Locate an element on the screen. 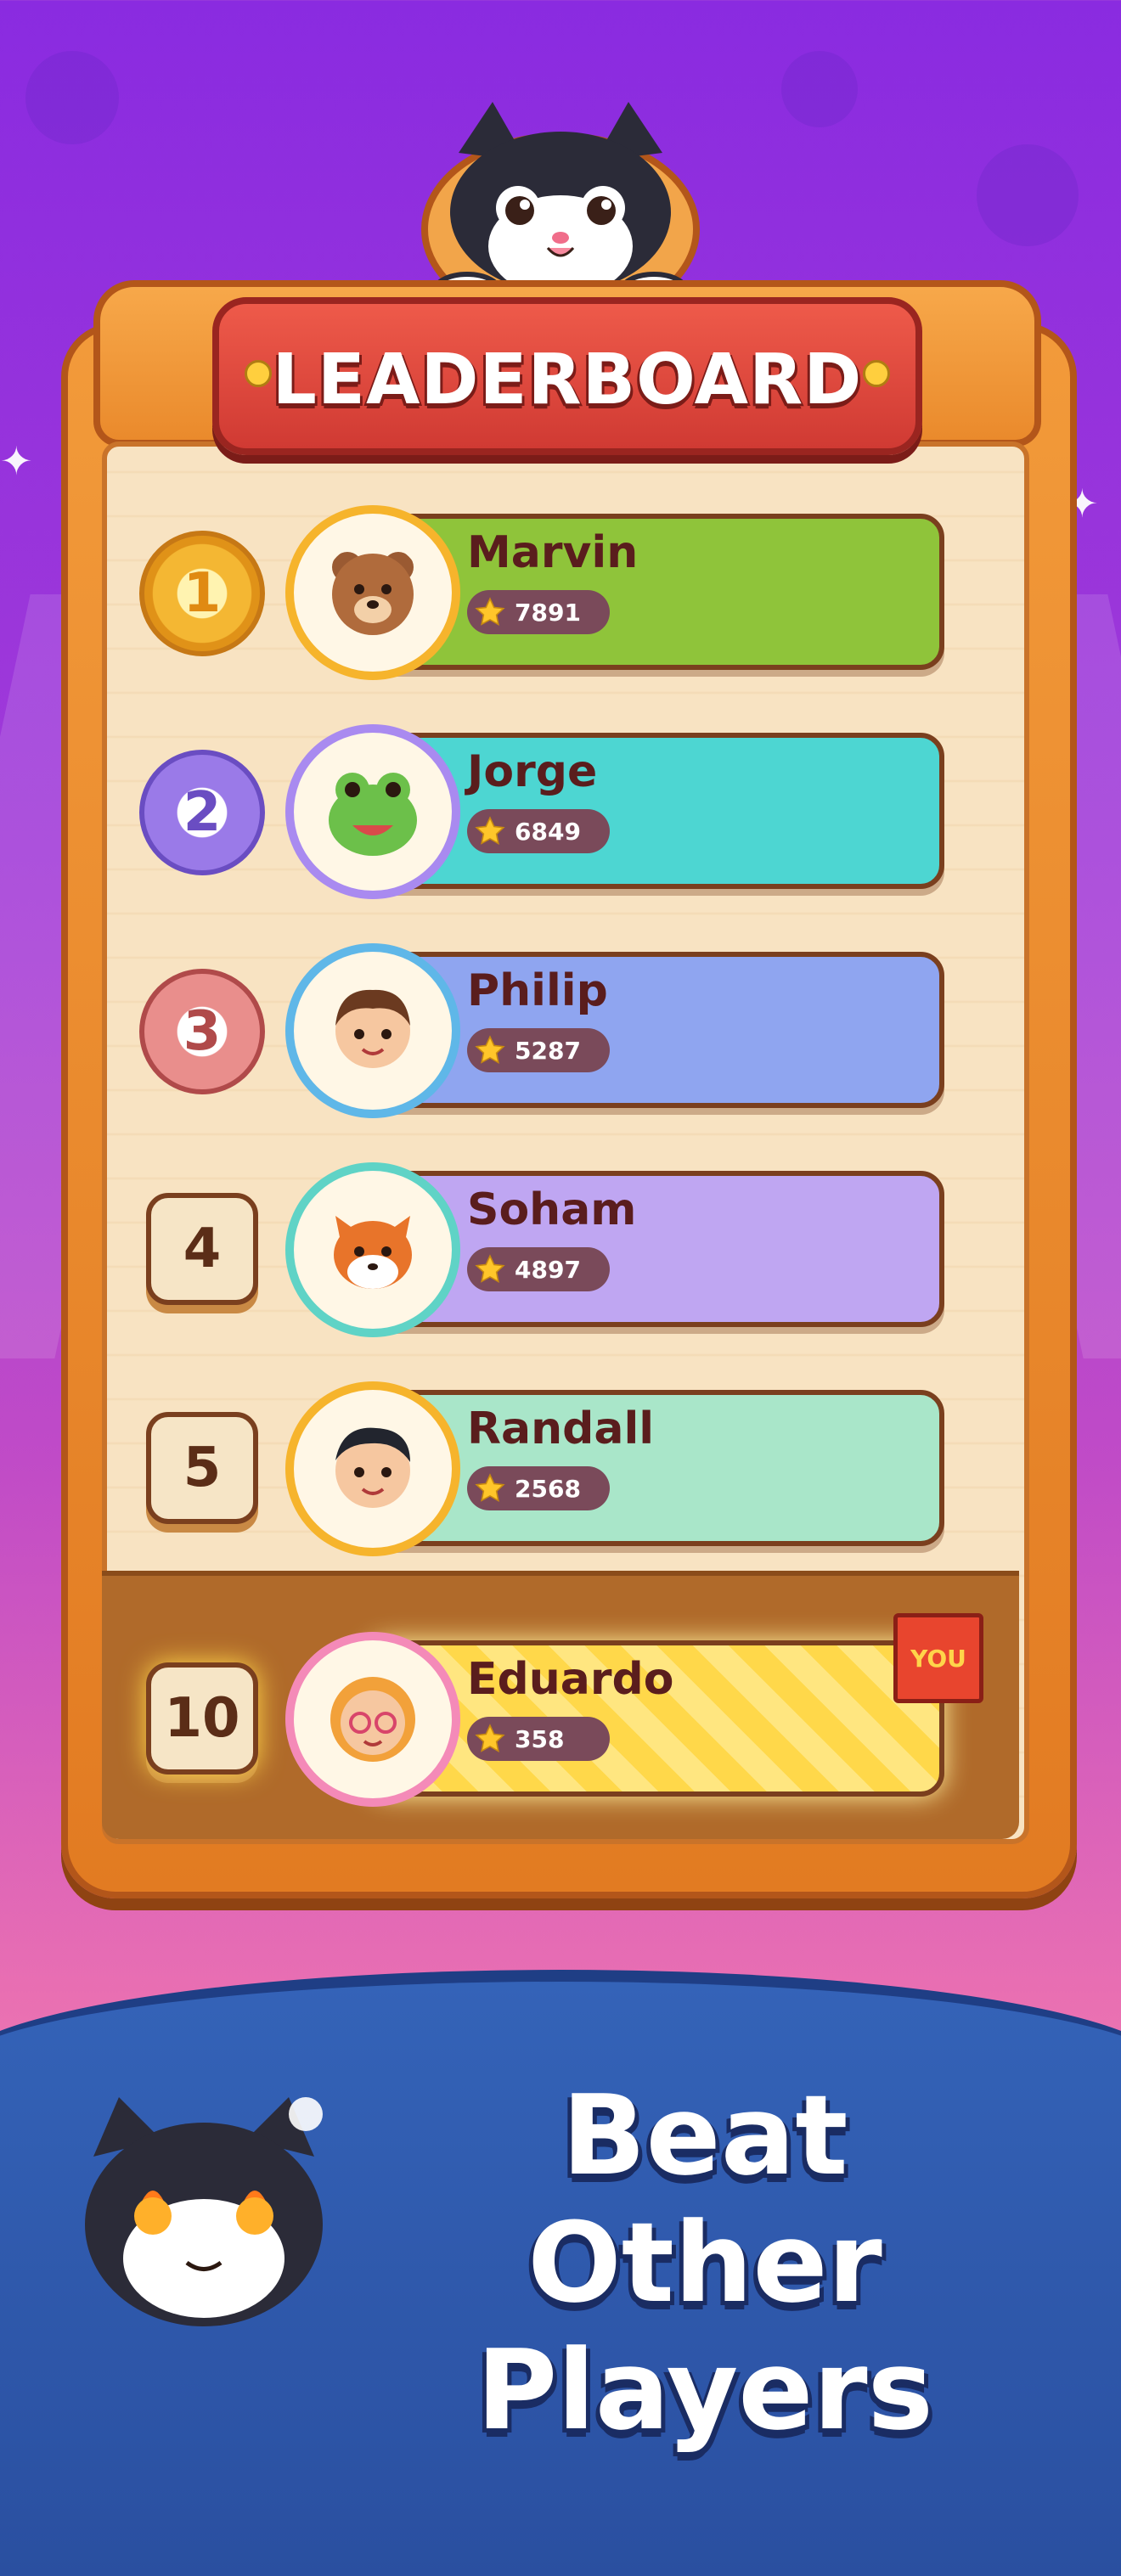 The image size is (1121, 2576). player-name: Randall is located at coordinates (561, 1428).